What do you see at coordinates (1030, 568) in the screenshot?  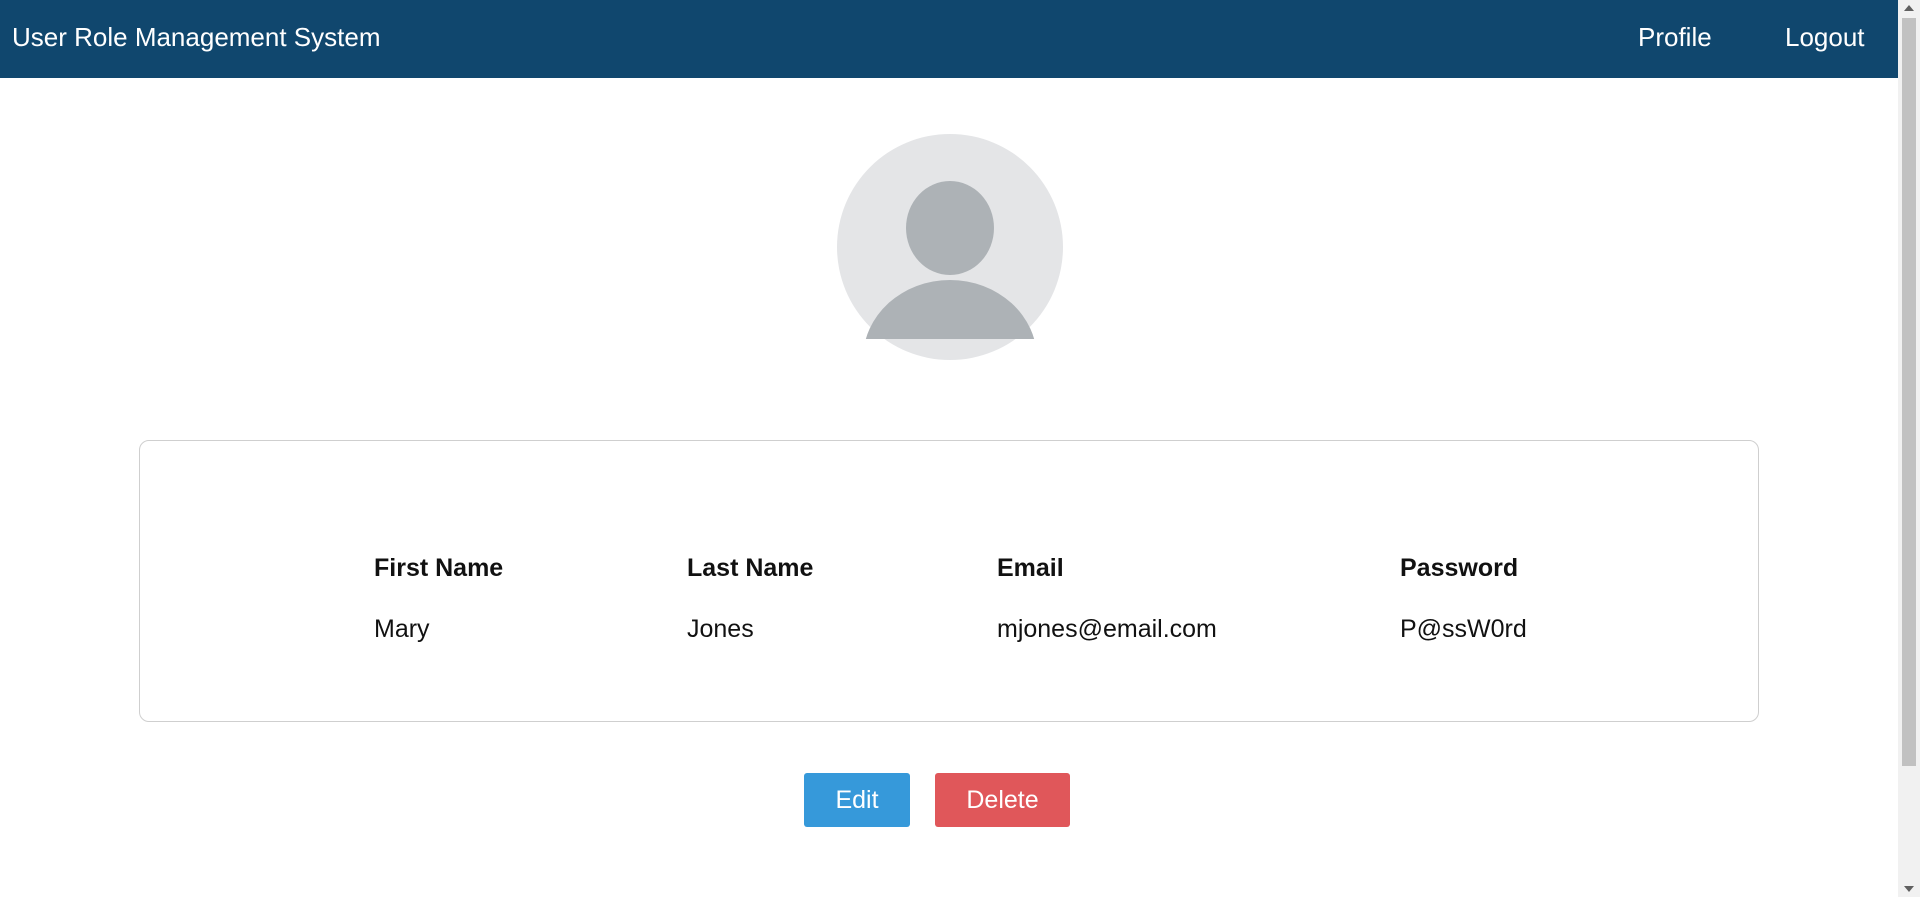 I see `header-email: Email` at bounding box center [1030, 568].